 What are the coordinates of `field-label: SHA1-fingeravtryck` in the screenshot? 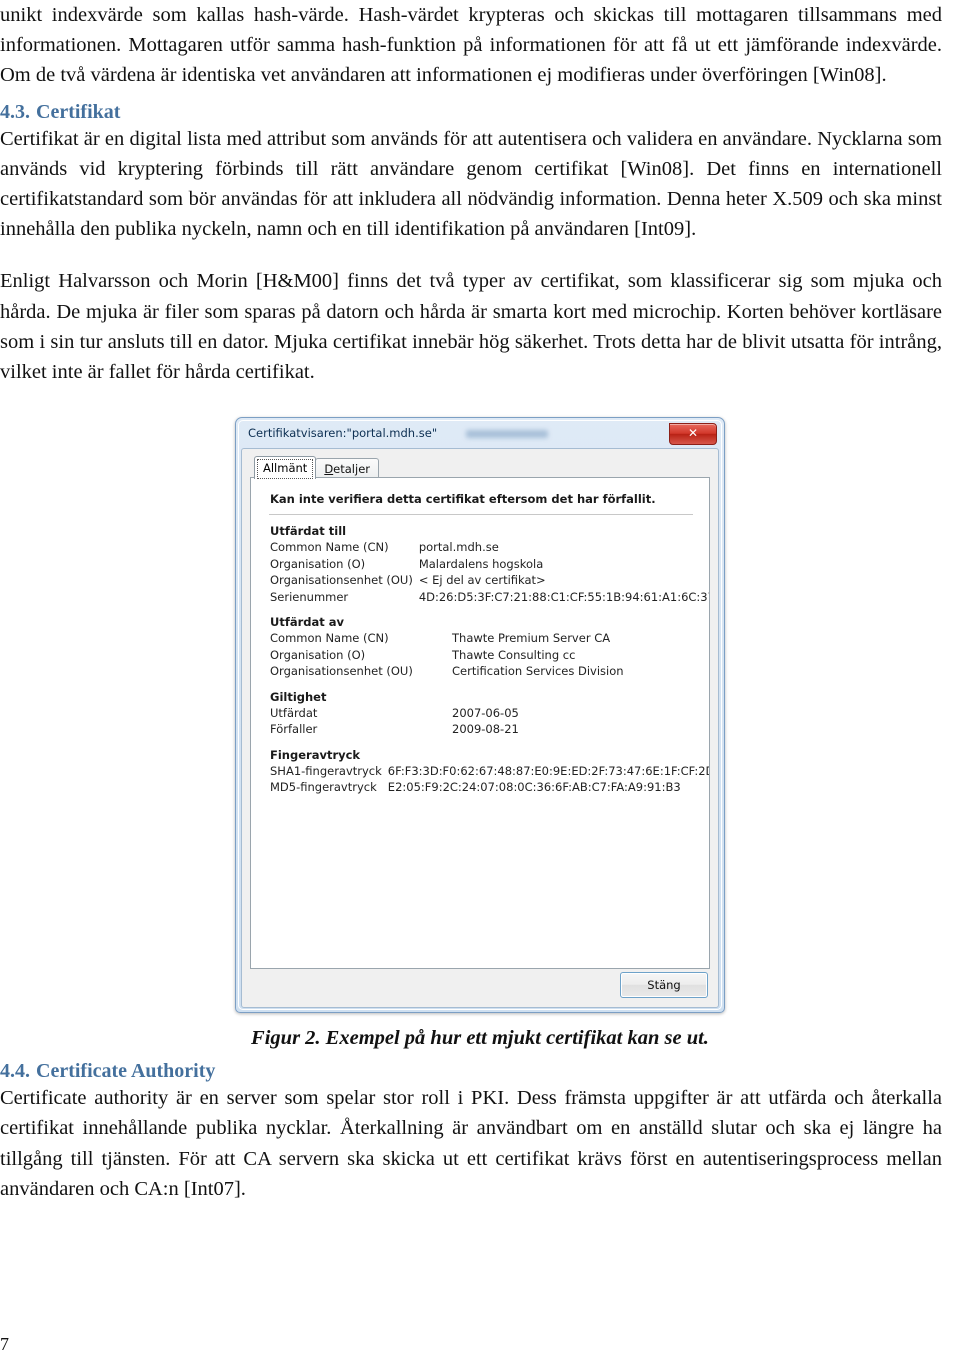 It's located at (326, 770).